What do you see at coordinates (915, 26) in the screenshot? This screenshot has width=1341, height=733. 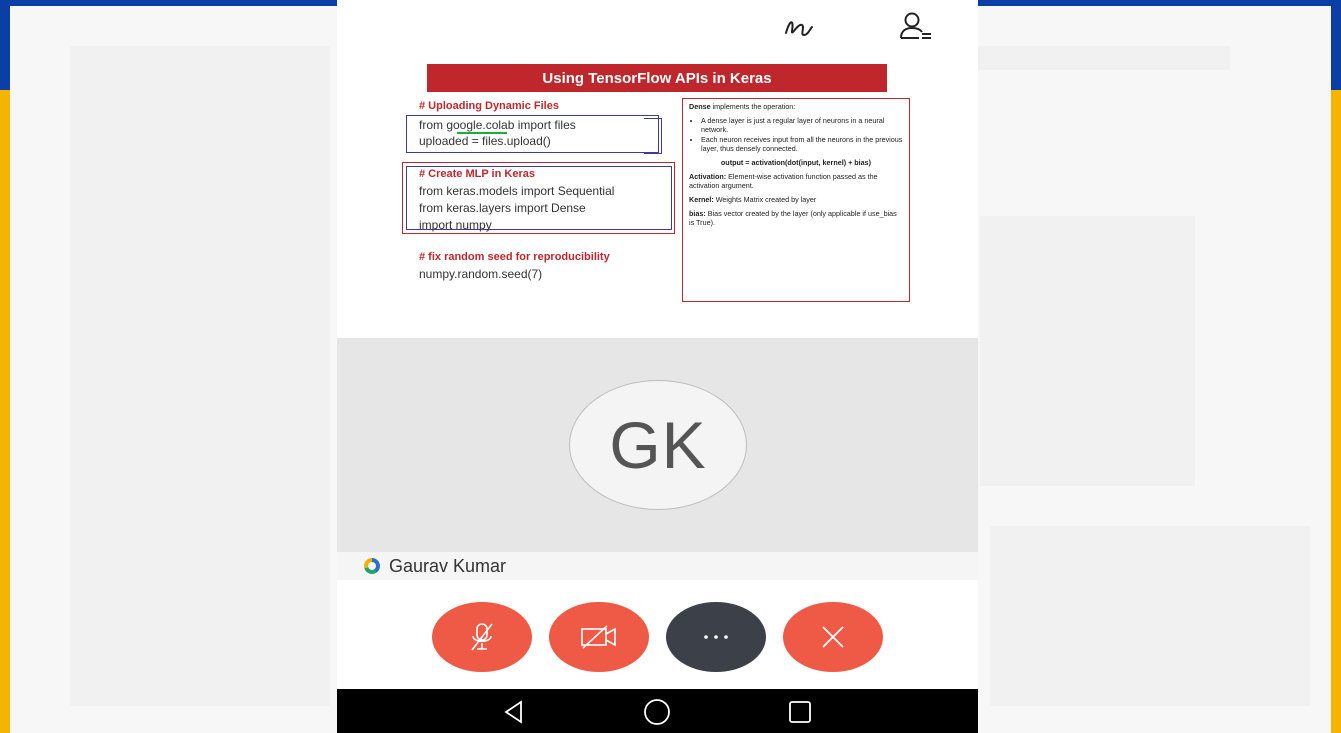 I see `participants-icon` at bounding box center [915, 26].